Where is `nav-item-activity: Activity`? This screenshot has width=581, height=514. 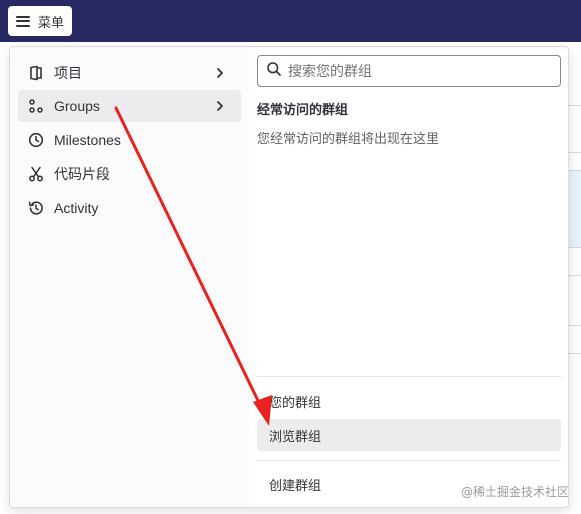 nav-item-activity: Activity is located at coordinates (129, 208).